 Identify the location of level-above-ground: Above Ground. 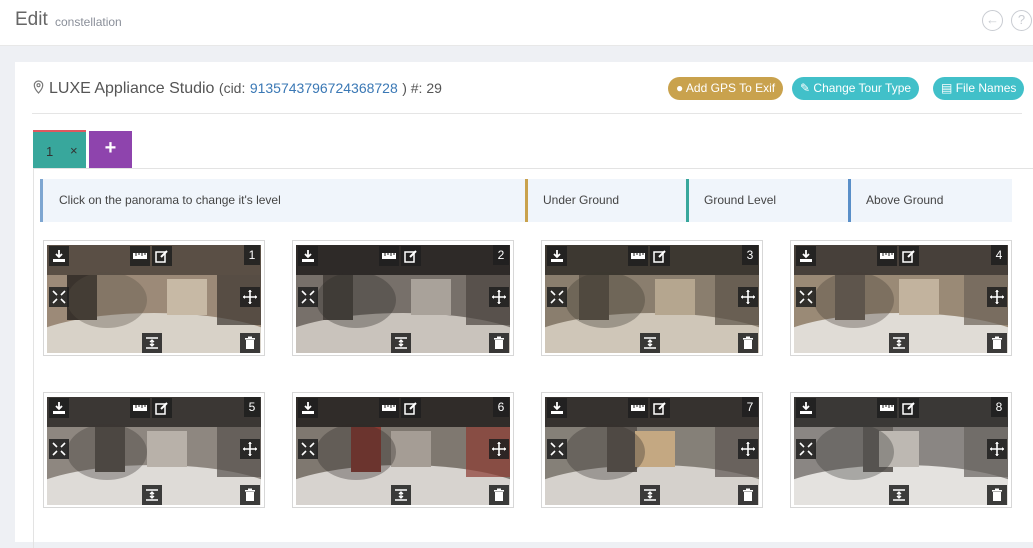
(930, 200).